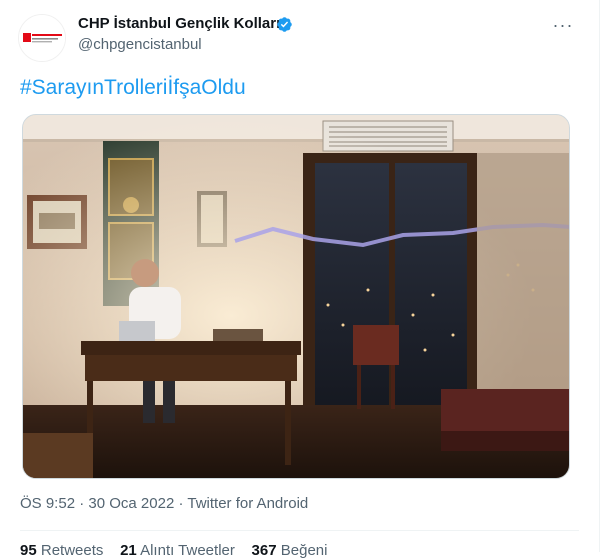 The width and height of the screenshot is (600, 559). I want to click on display-name: CHP İstanbul Gençlik Kolları, so click(179, 23).